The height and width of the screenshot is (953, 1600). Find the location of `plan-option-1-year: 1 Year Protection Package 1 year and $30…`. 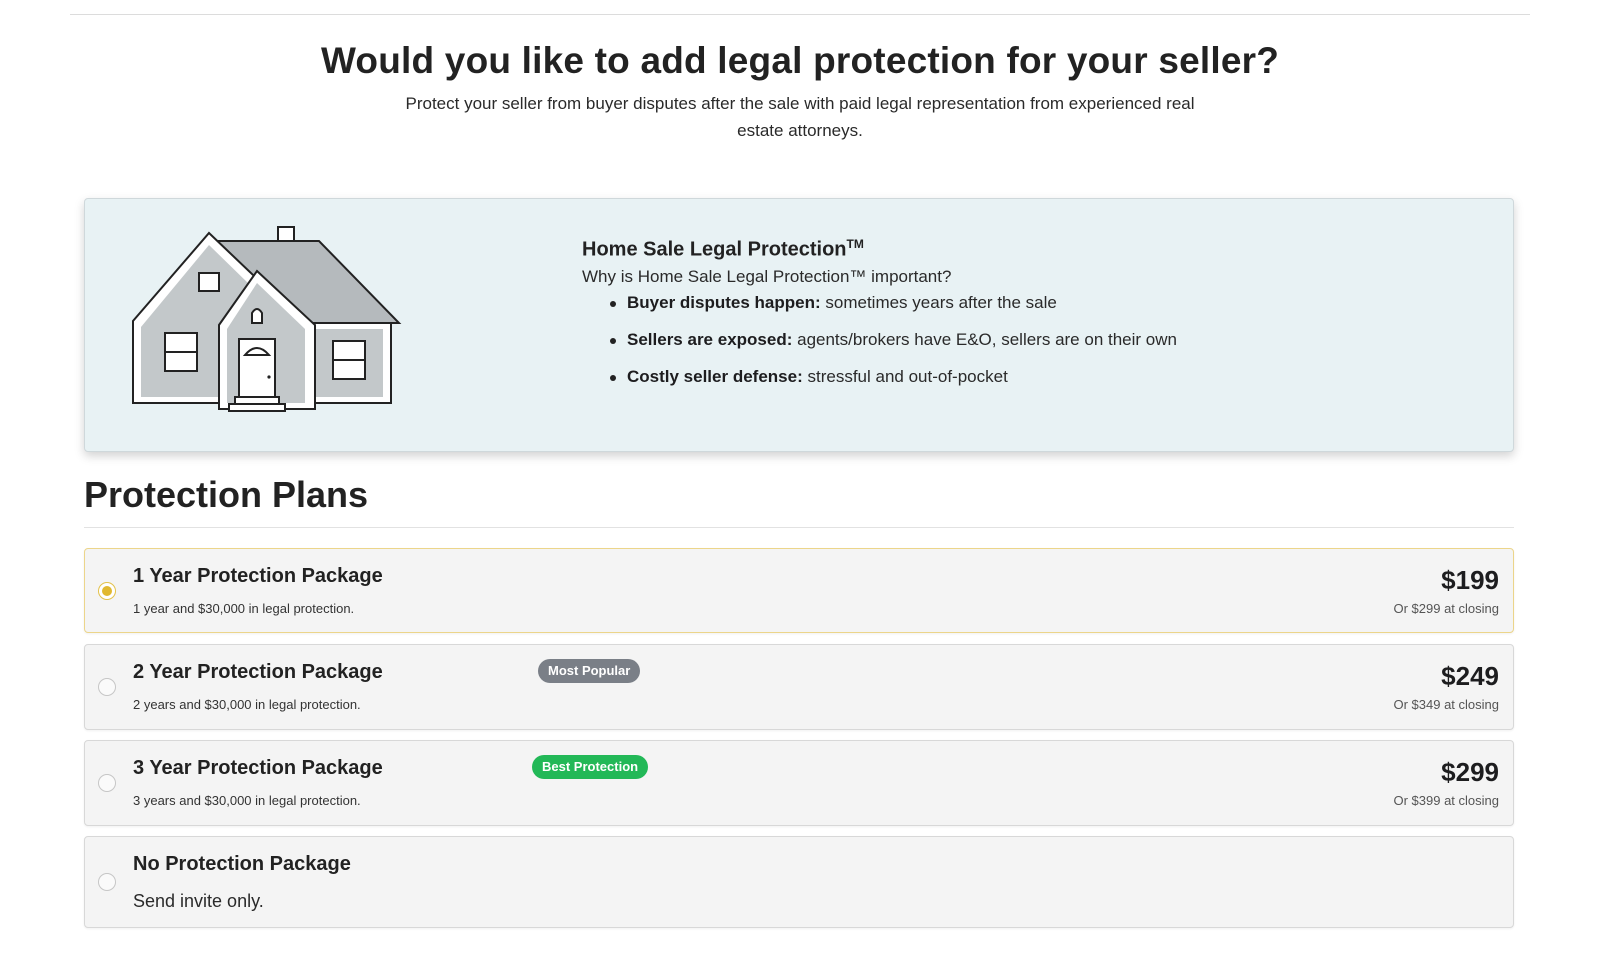

plan-option-1-year: 1 Year Protection Package 1 year and $30… is located at coordinates (799, 590).